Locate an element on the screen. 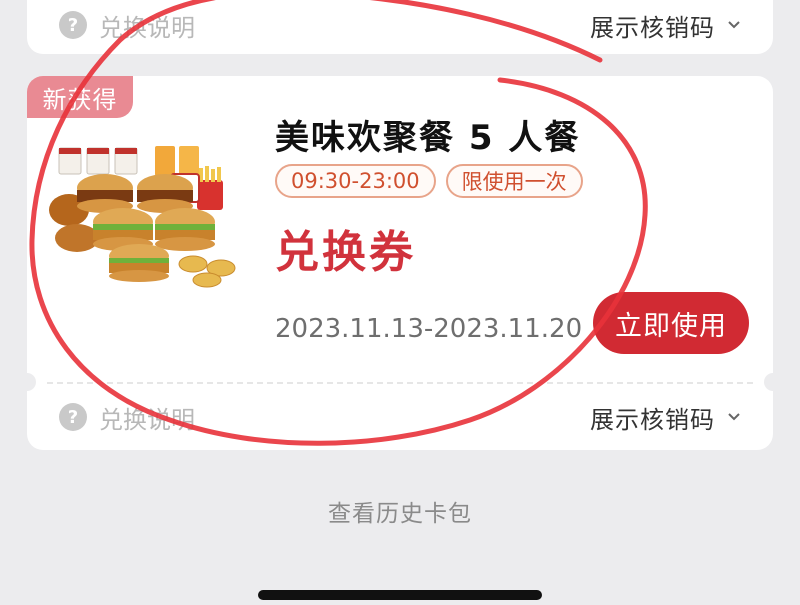  new-badge: 新获得 is located at coordinates (80, 97).